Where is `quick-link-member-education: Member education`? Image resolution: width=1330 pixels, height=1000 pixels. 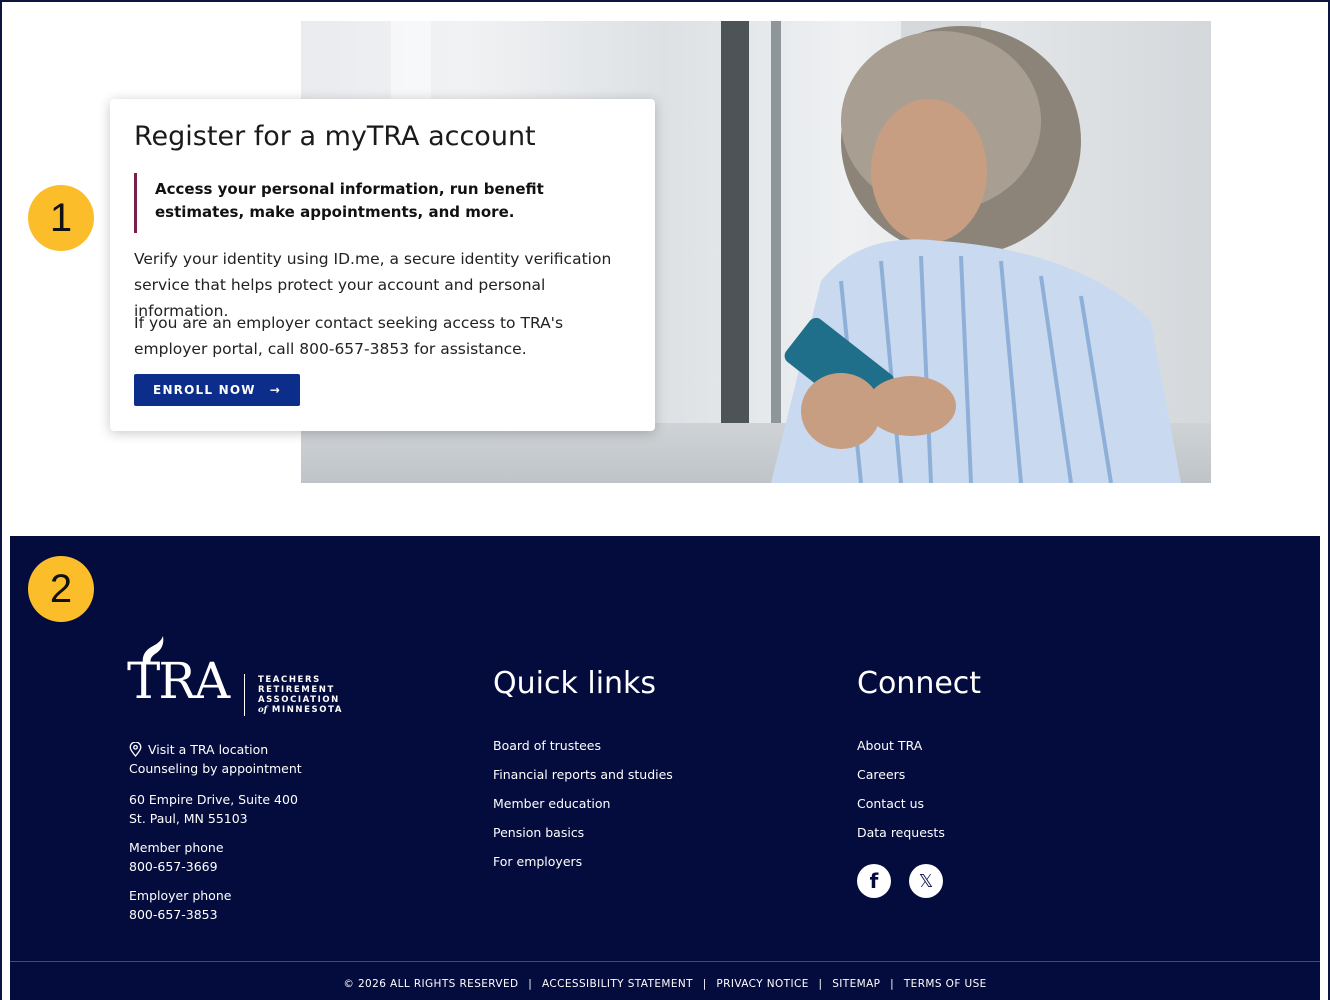
quick-link-member-education: Member education is located at coordinates (583, 810).